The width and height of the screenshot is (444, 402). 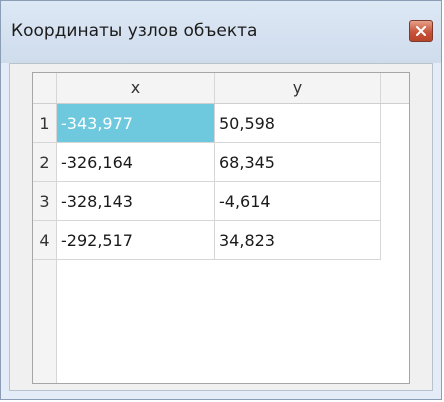 What do you see at coordinates (136, 162) in the screenshot?
I see `cell-x: -326,164` at bounding box center [136, 162].